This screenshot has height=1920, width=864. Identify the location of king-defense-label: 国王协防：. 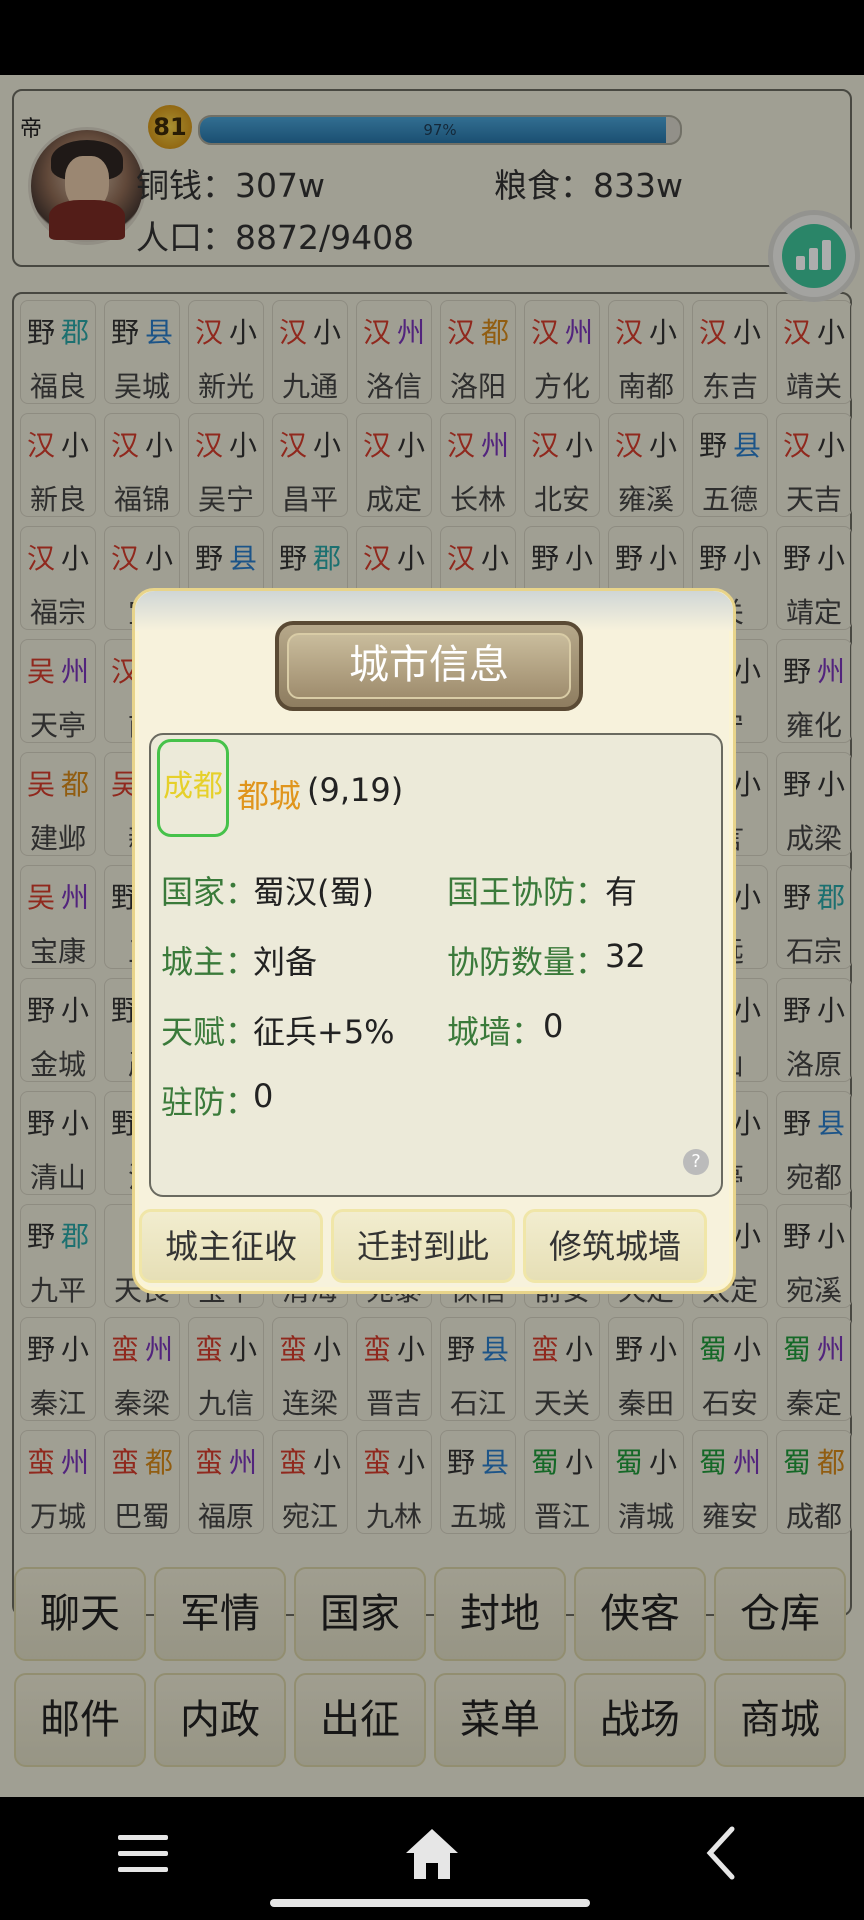
(527, 892).